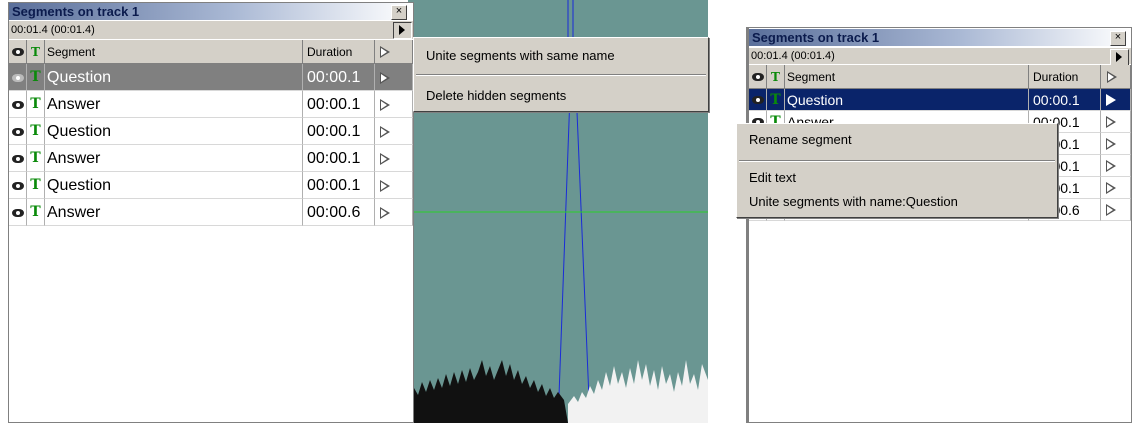  I want to click on table-row: TAnswer00:00.6, so click(211, 212).